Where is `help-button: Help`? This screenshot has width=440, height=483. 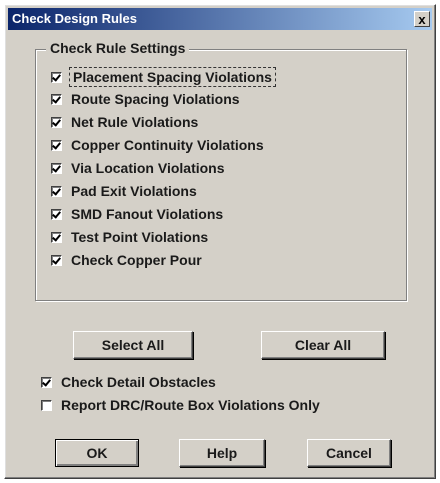 help-button: Help is located at coordinates (222, 453).